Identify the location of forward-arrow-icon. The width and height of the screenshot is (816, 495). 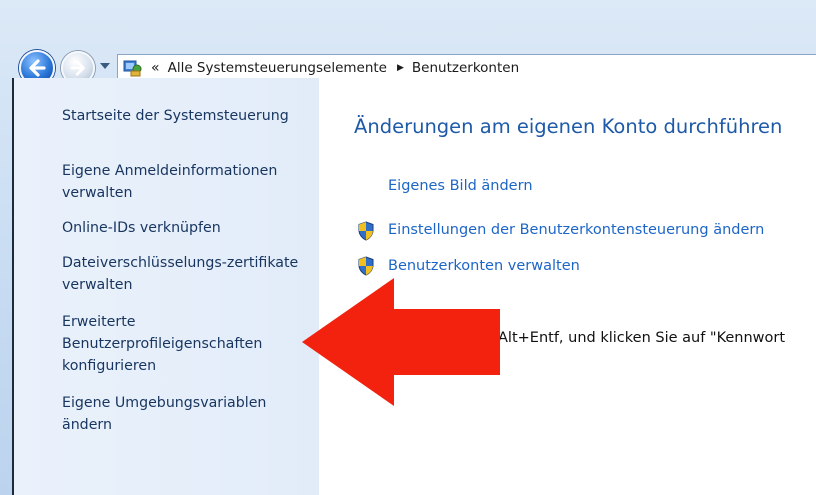
(77, 68).